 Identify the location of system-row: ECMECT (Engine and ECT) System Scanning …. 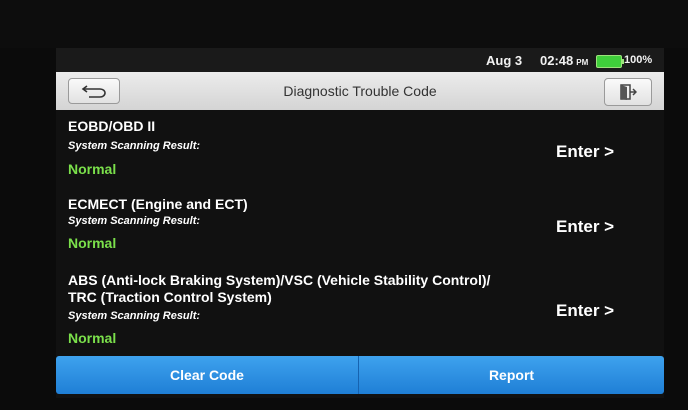
(360, 225).